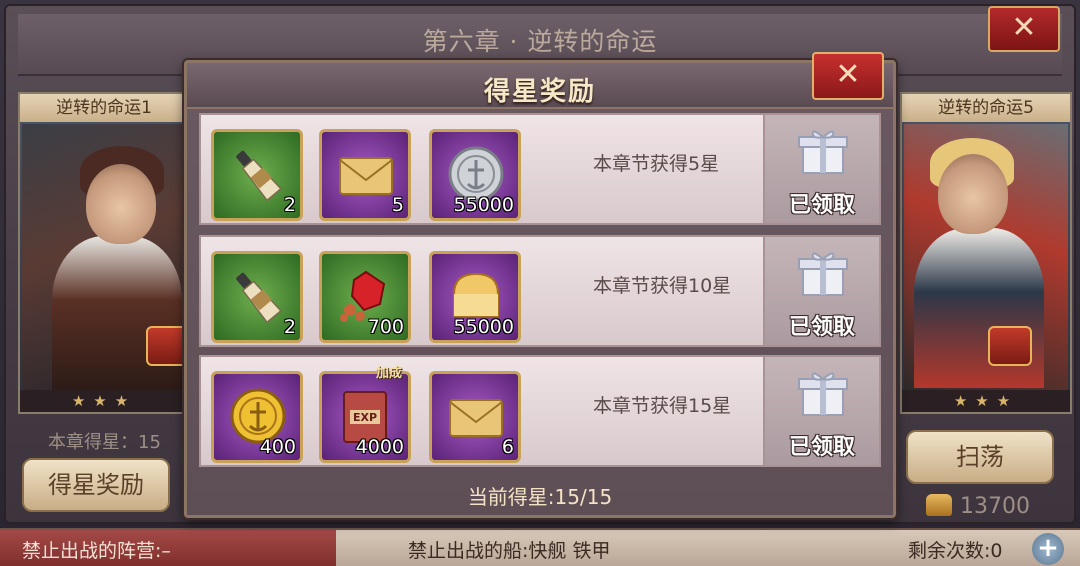 The width and height of the screenshot is (1080, 566). I want to click on dialog-title: 得星奖励, so click(539, 92).